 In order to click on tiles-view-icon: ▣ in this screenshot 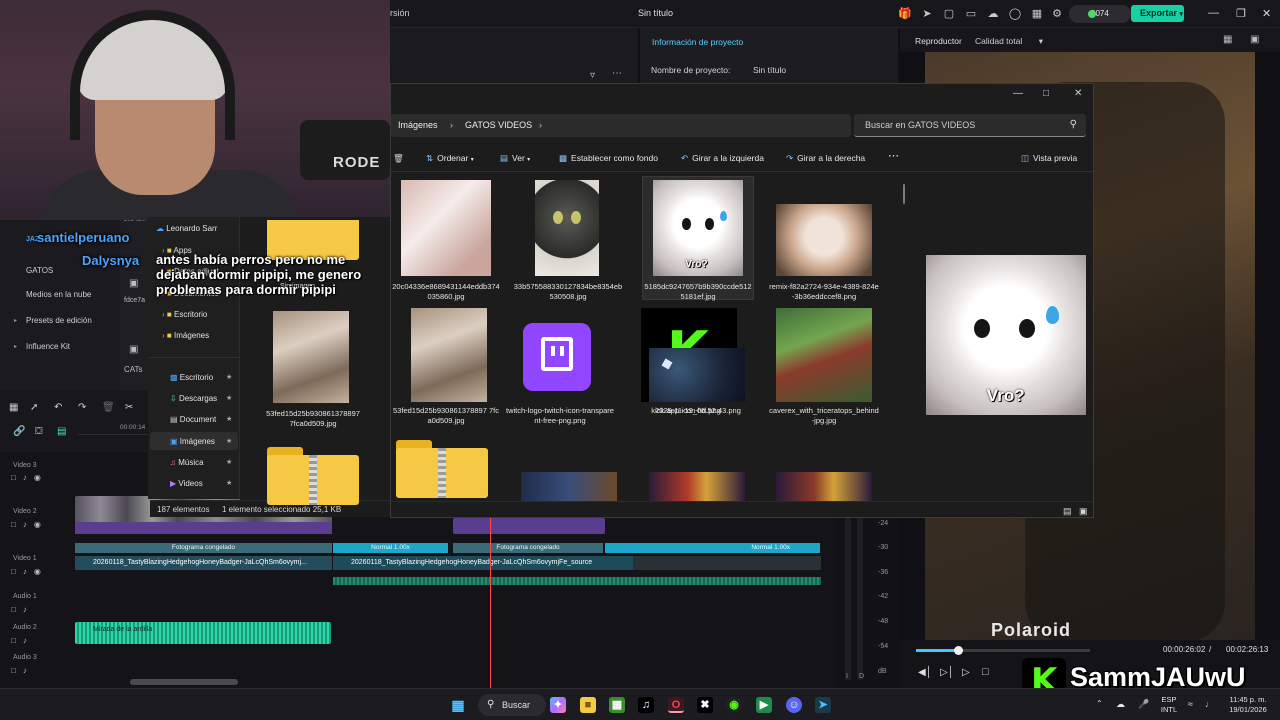, I will do `click(1083, 511)`.